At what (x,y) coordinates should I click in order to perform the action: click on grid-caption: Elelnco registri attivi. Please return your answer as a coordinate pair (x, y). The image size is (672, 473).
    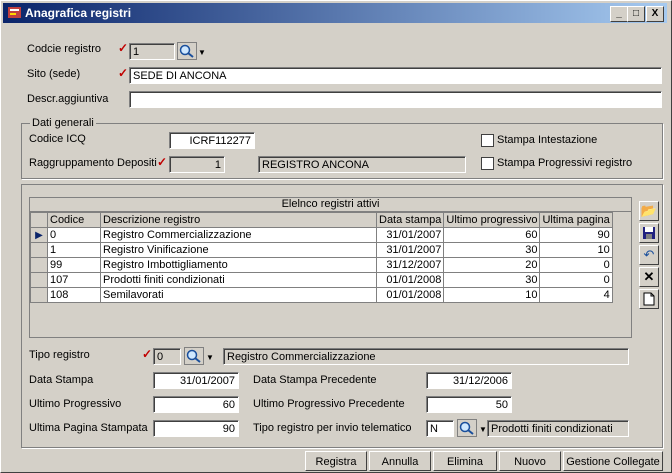
    Looking at the image, I should click on (330, 205).